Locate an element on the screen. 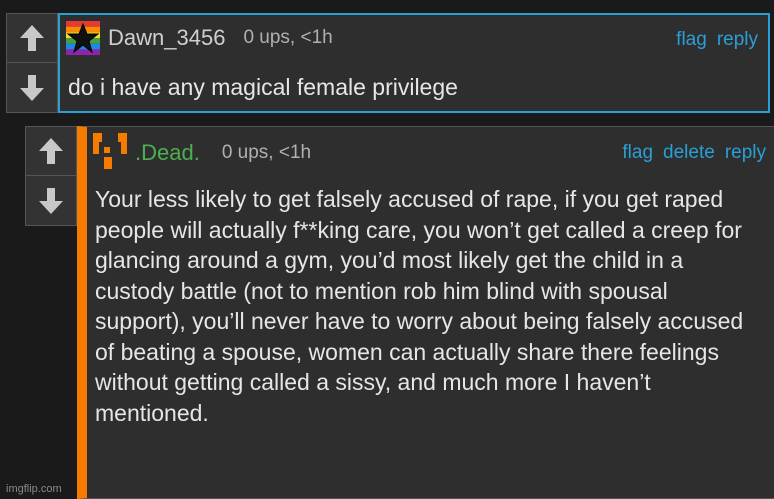 This screenshot has width=774, height=499. watermark: imgflip.com is located at coordinates (34, 489).